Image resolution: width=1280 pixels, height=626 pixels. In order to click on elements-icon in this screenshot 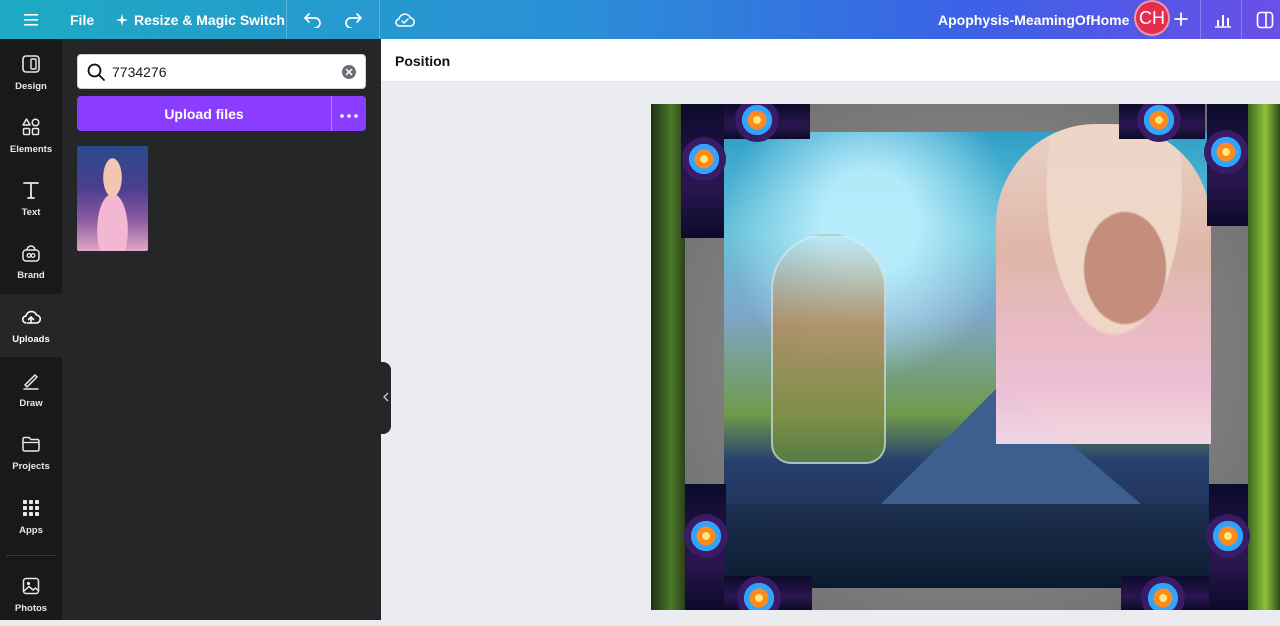, I will do `click(31, 130)`.